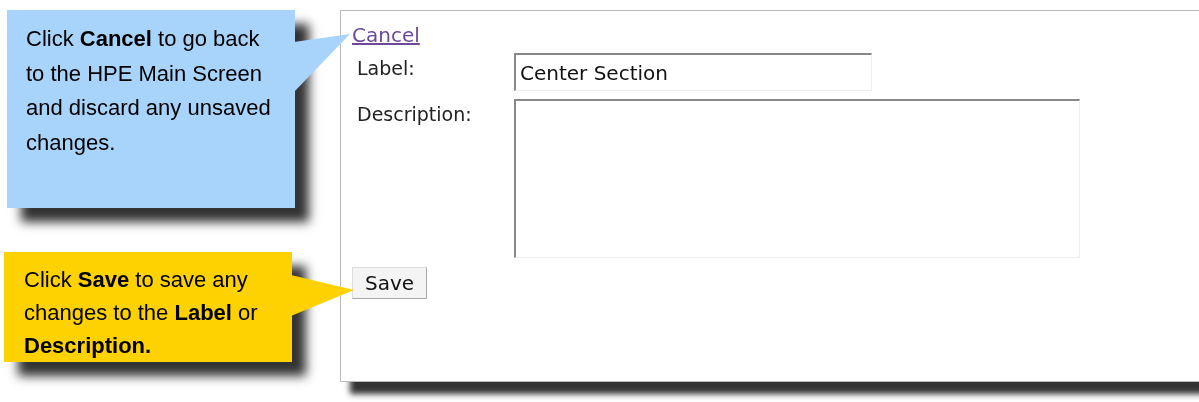 This screenshot has width=1199, height=402. Describe the element at coordinates (414, 113) in the screenshot. I see `field-label: Description:` at that location.